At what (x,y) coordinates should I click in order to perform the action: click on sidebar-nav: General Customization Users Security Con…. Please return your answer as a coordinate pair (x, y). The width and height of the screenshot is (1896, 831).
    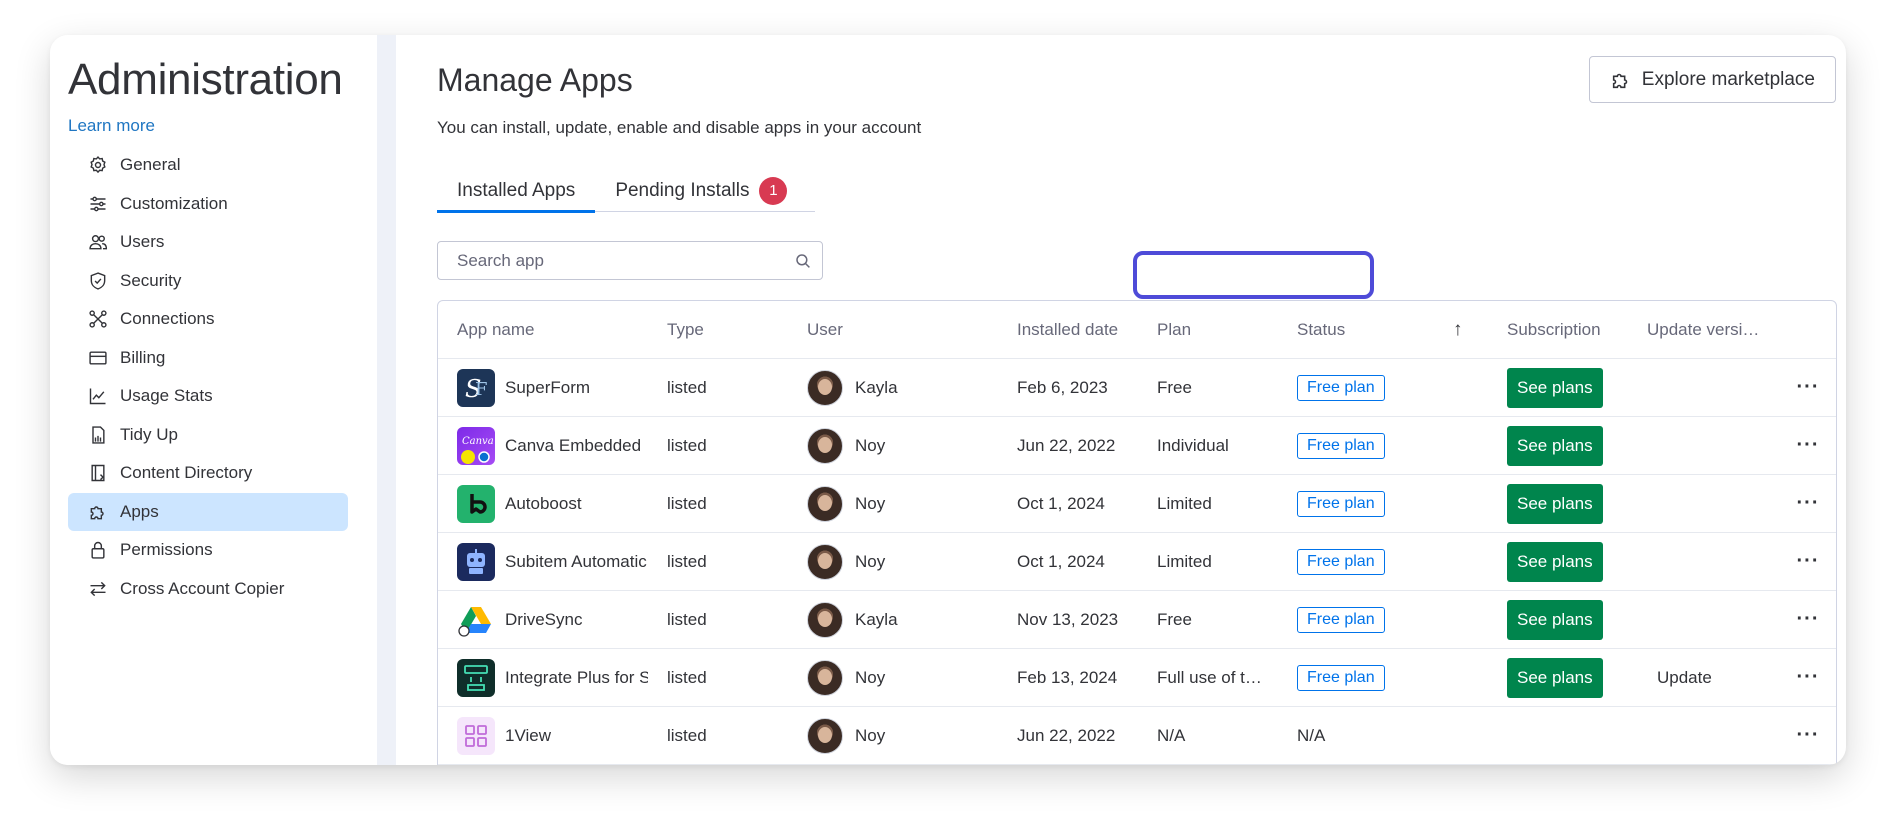
    Looking at the image, I should click on (208, 377).